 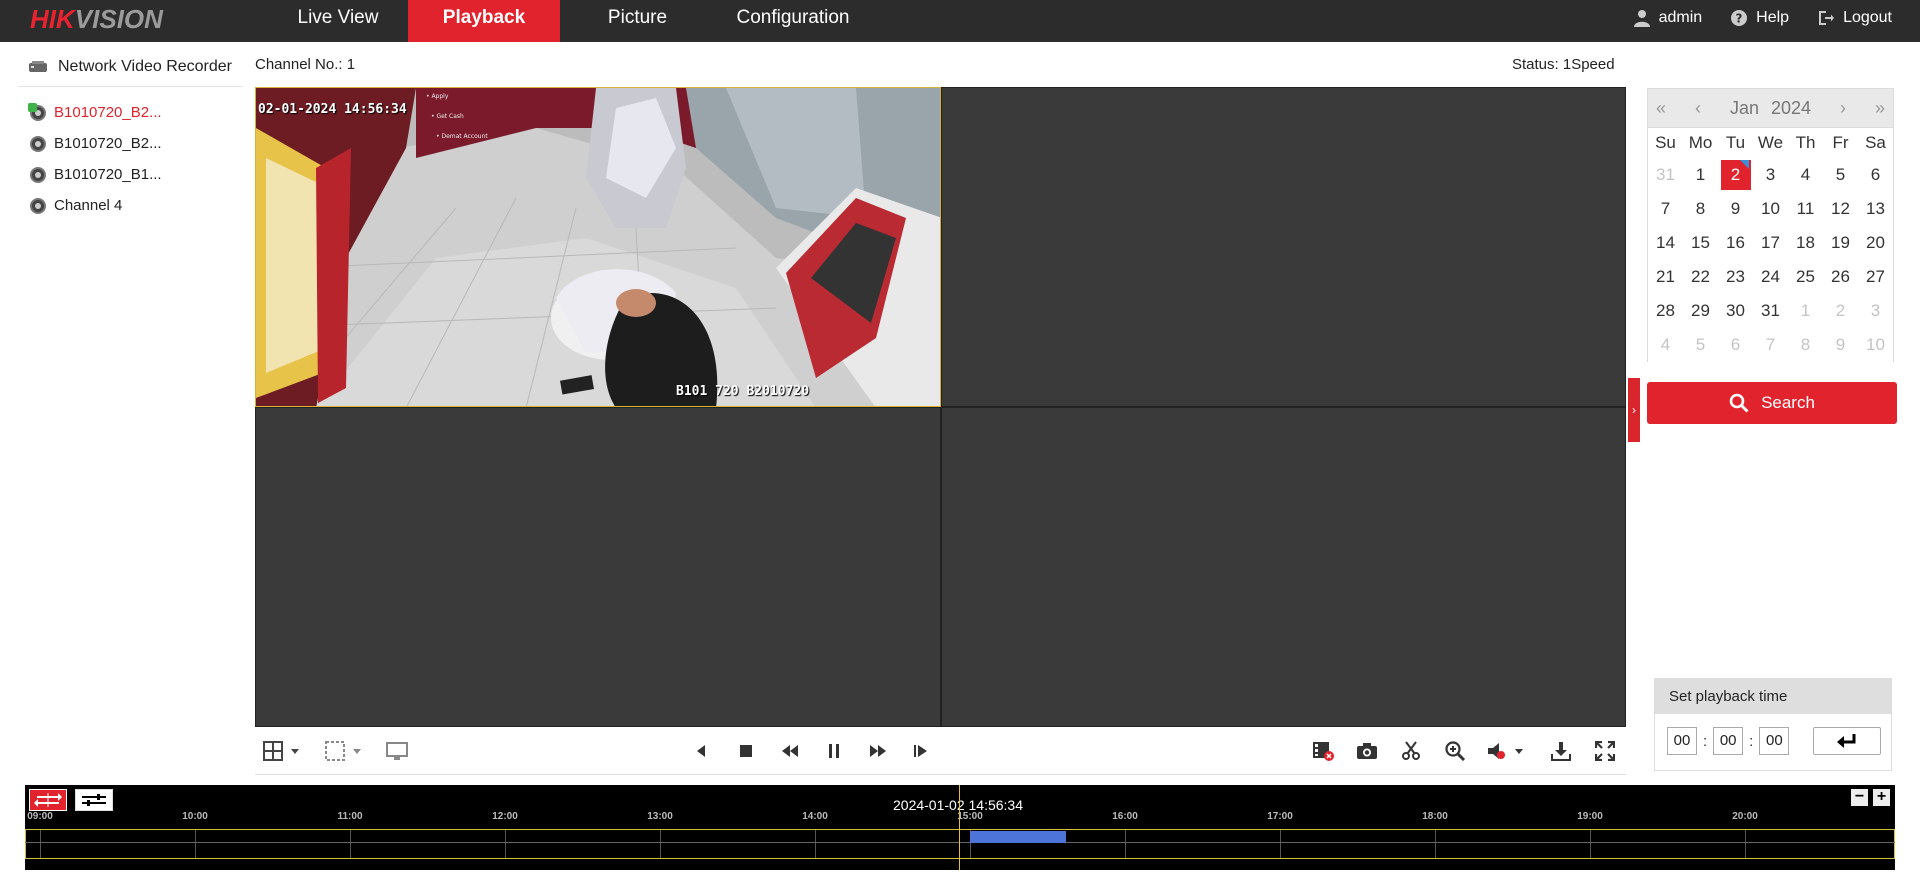 What do you see at coordinates (1682, 741) in the screenshot?
I see `hour-input: 00` at bounding box center [1682, 741].